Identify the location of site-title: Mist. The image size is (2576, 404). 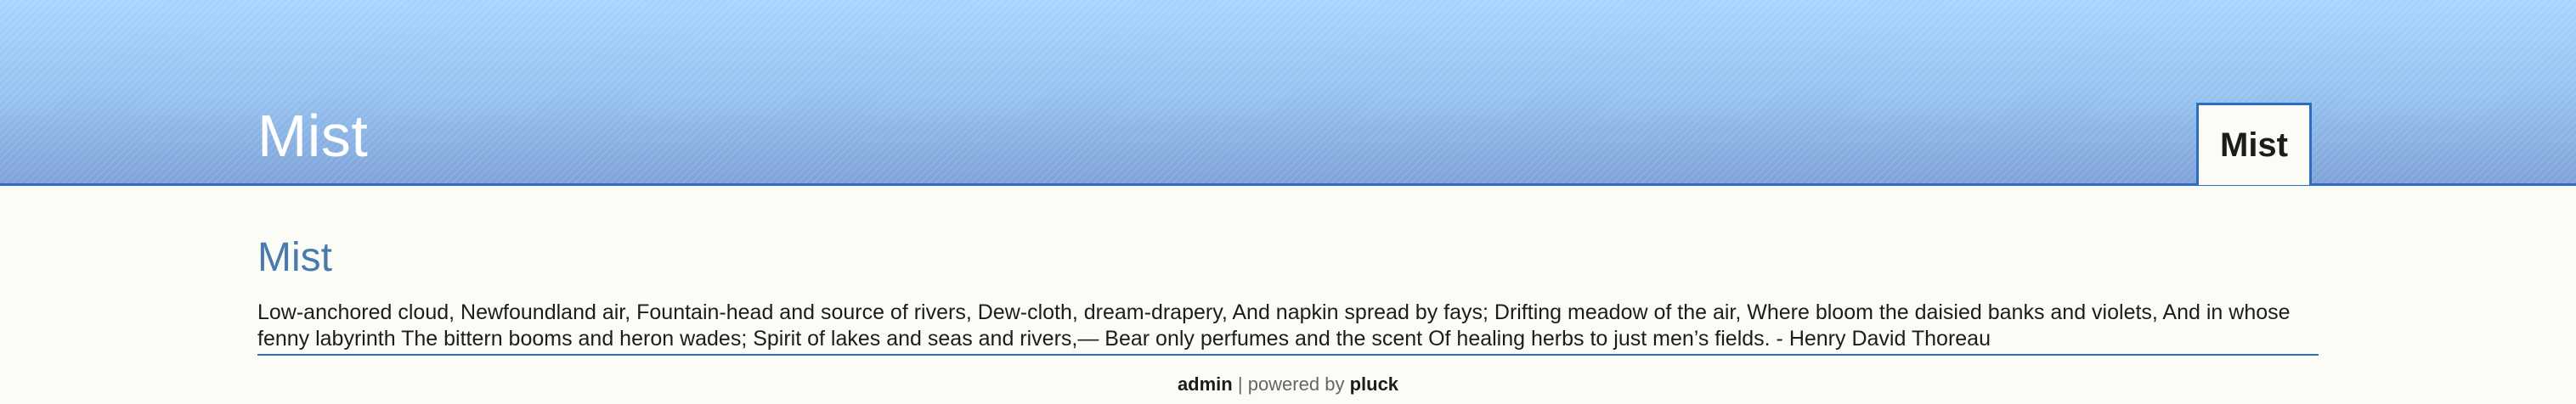
(313, 136).